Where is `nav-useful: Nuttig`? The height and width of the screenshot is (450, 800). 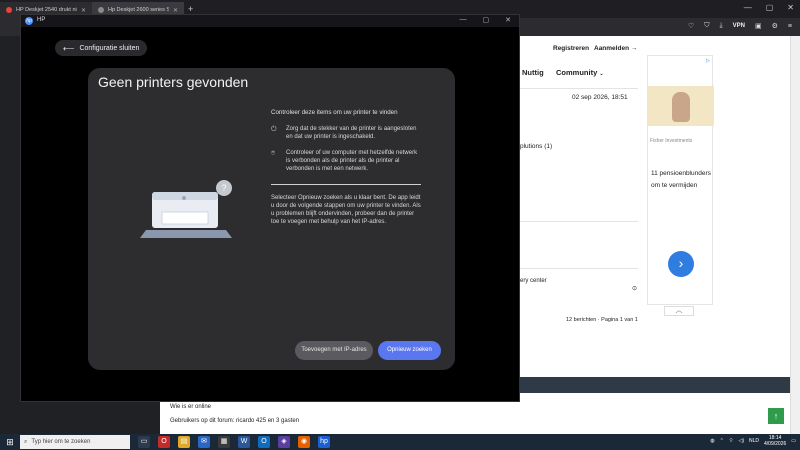
nav-useful: Nuttig is located at coordinates (533, 72).